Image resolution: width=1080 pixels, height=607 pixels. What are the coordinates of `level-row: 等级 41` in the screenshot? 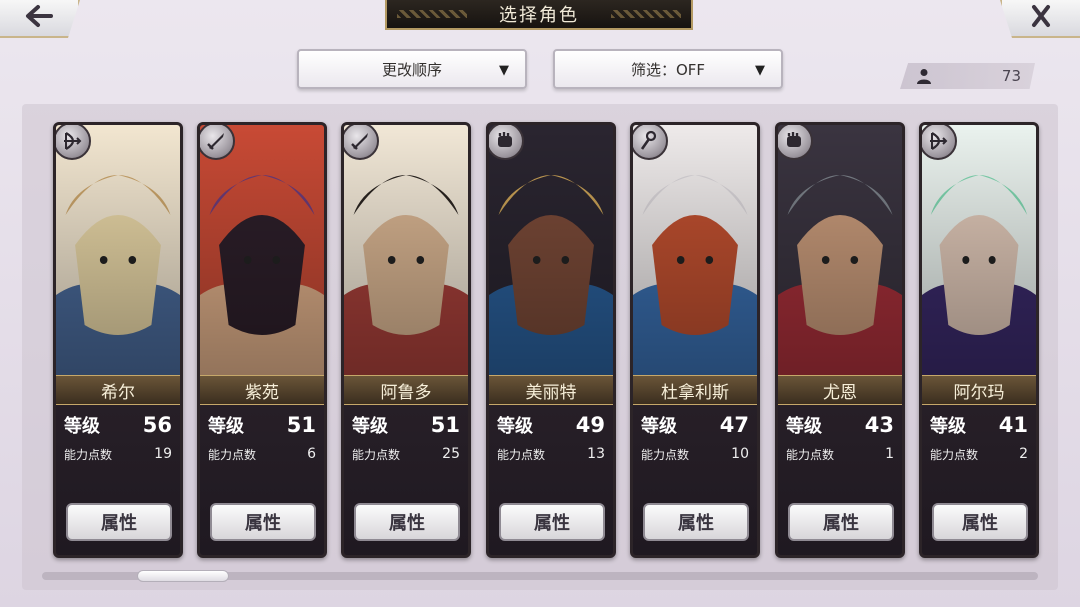 It's located at (979, 425).